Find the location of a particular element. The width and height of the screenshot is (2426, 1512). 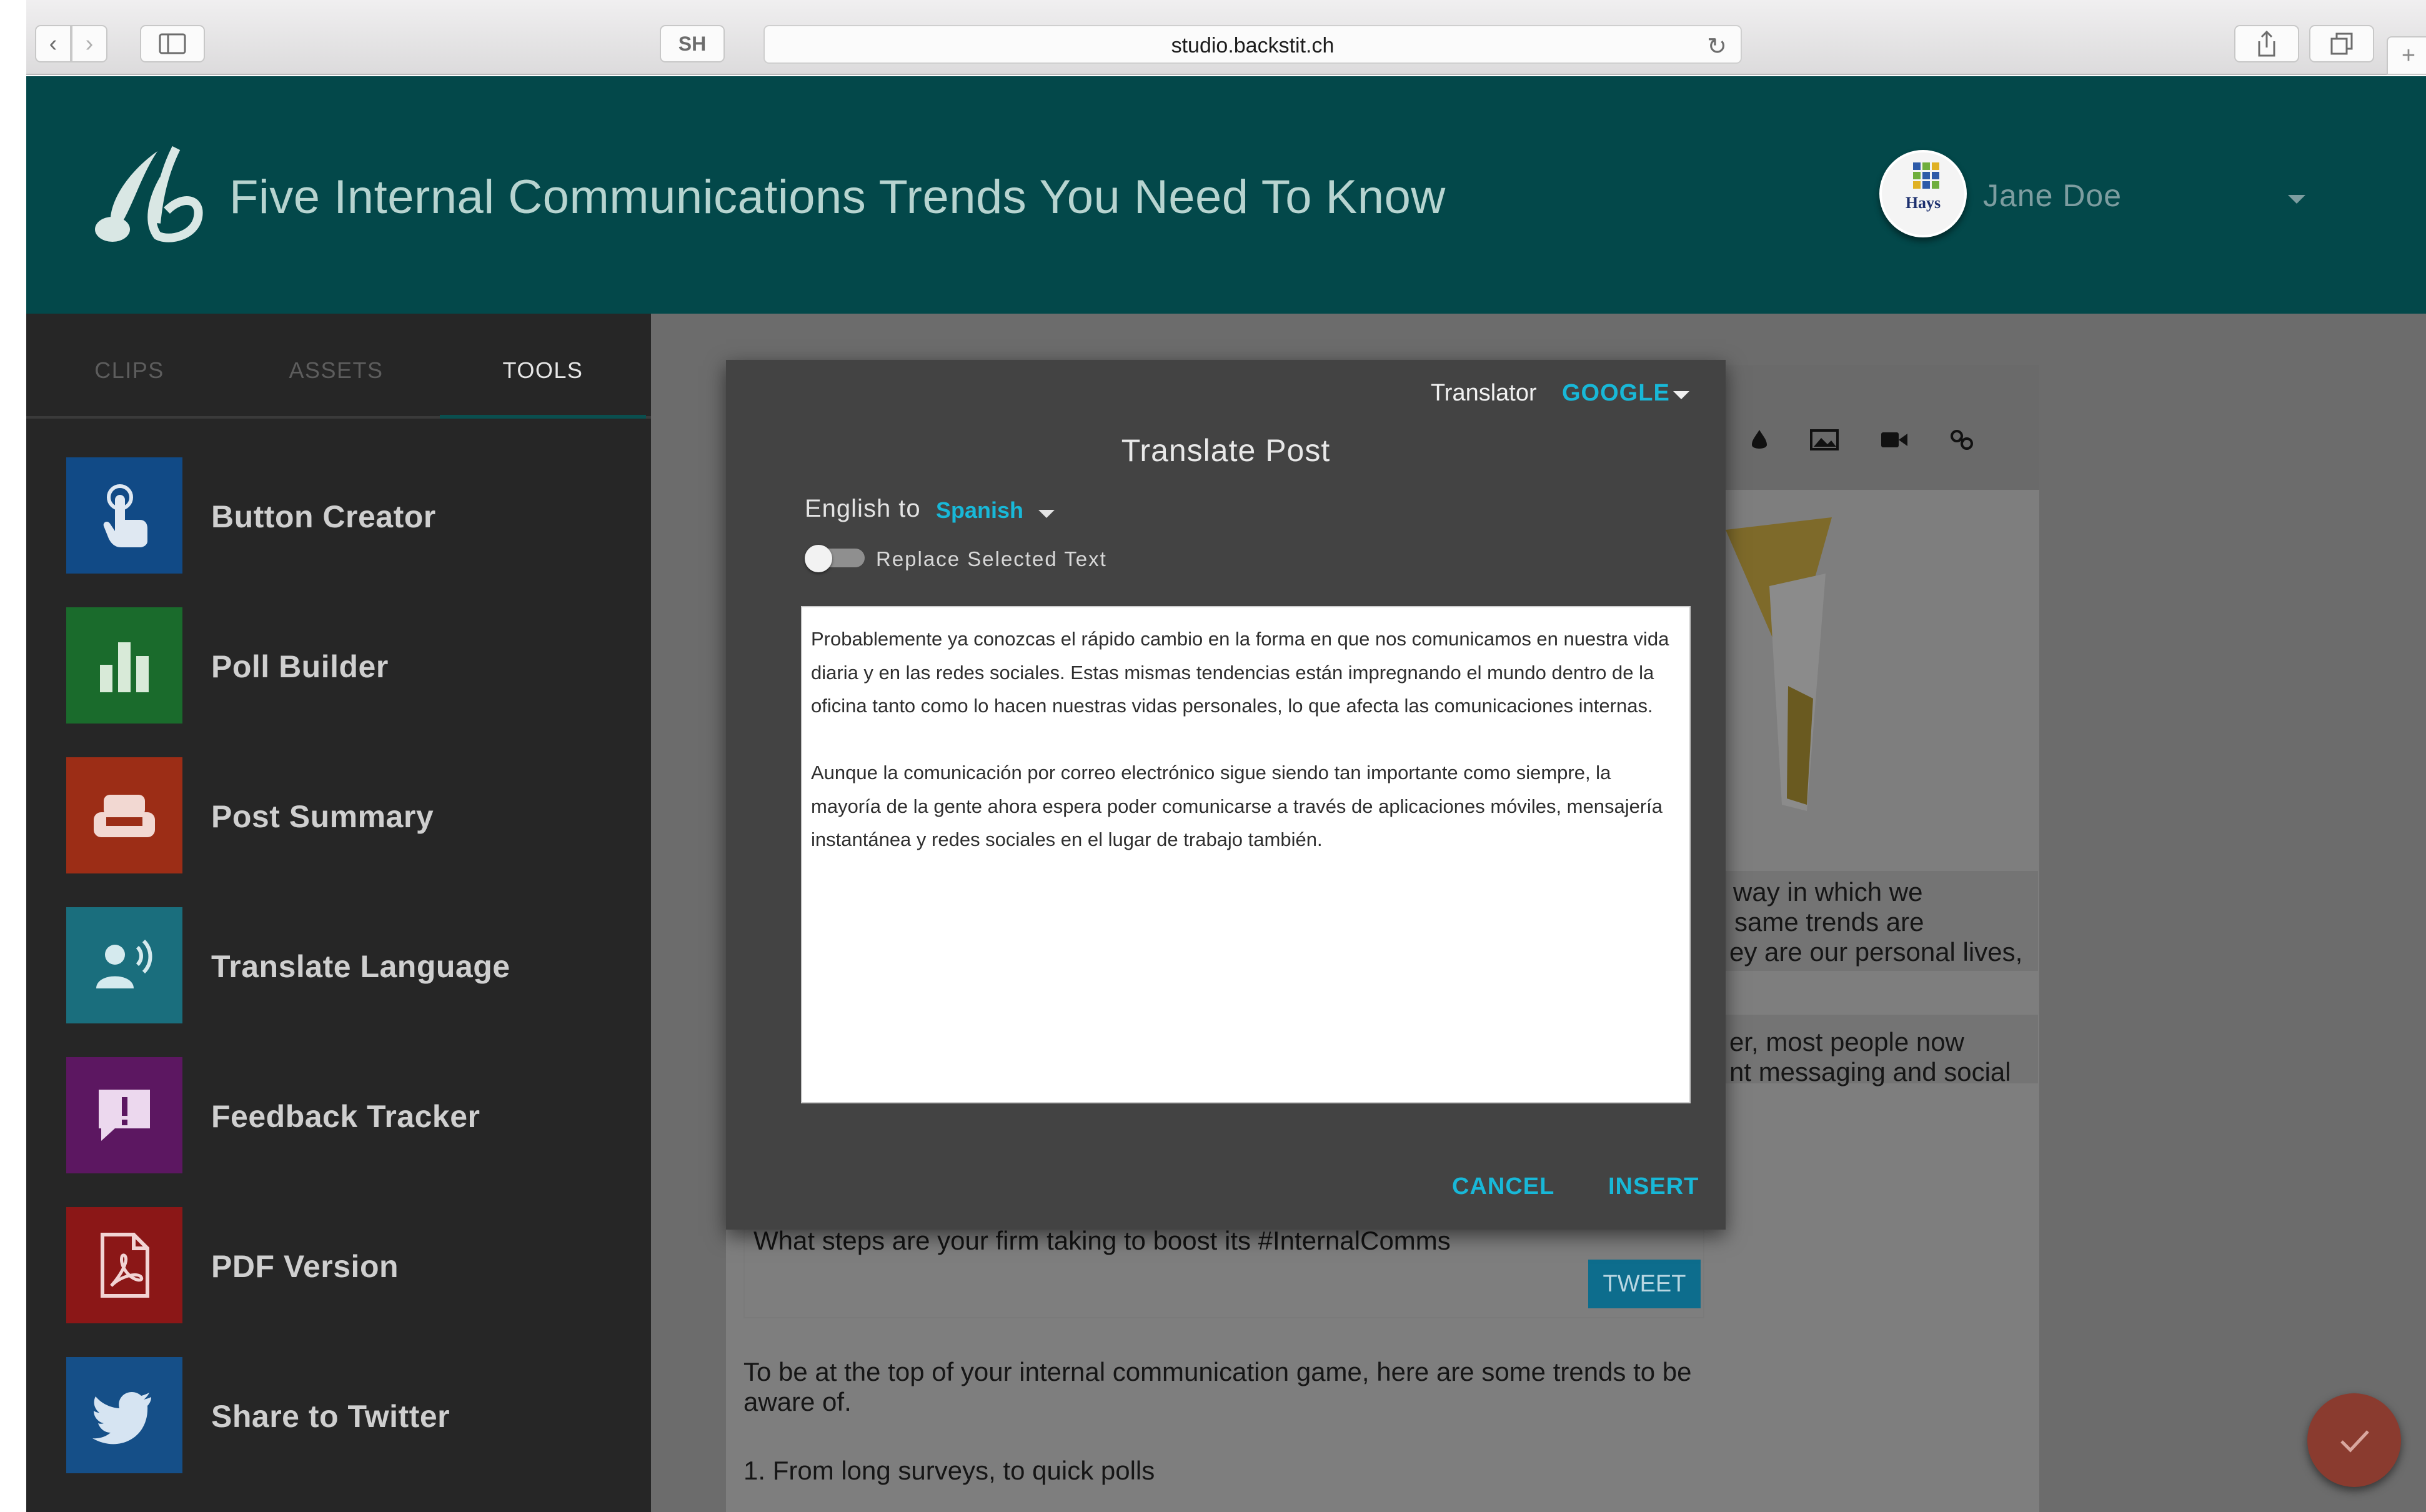

body-line: way in which we is located at coordinates (1828, 892).